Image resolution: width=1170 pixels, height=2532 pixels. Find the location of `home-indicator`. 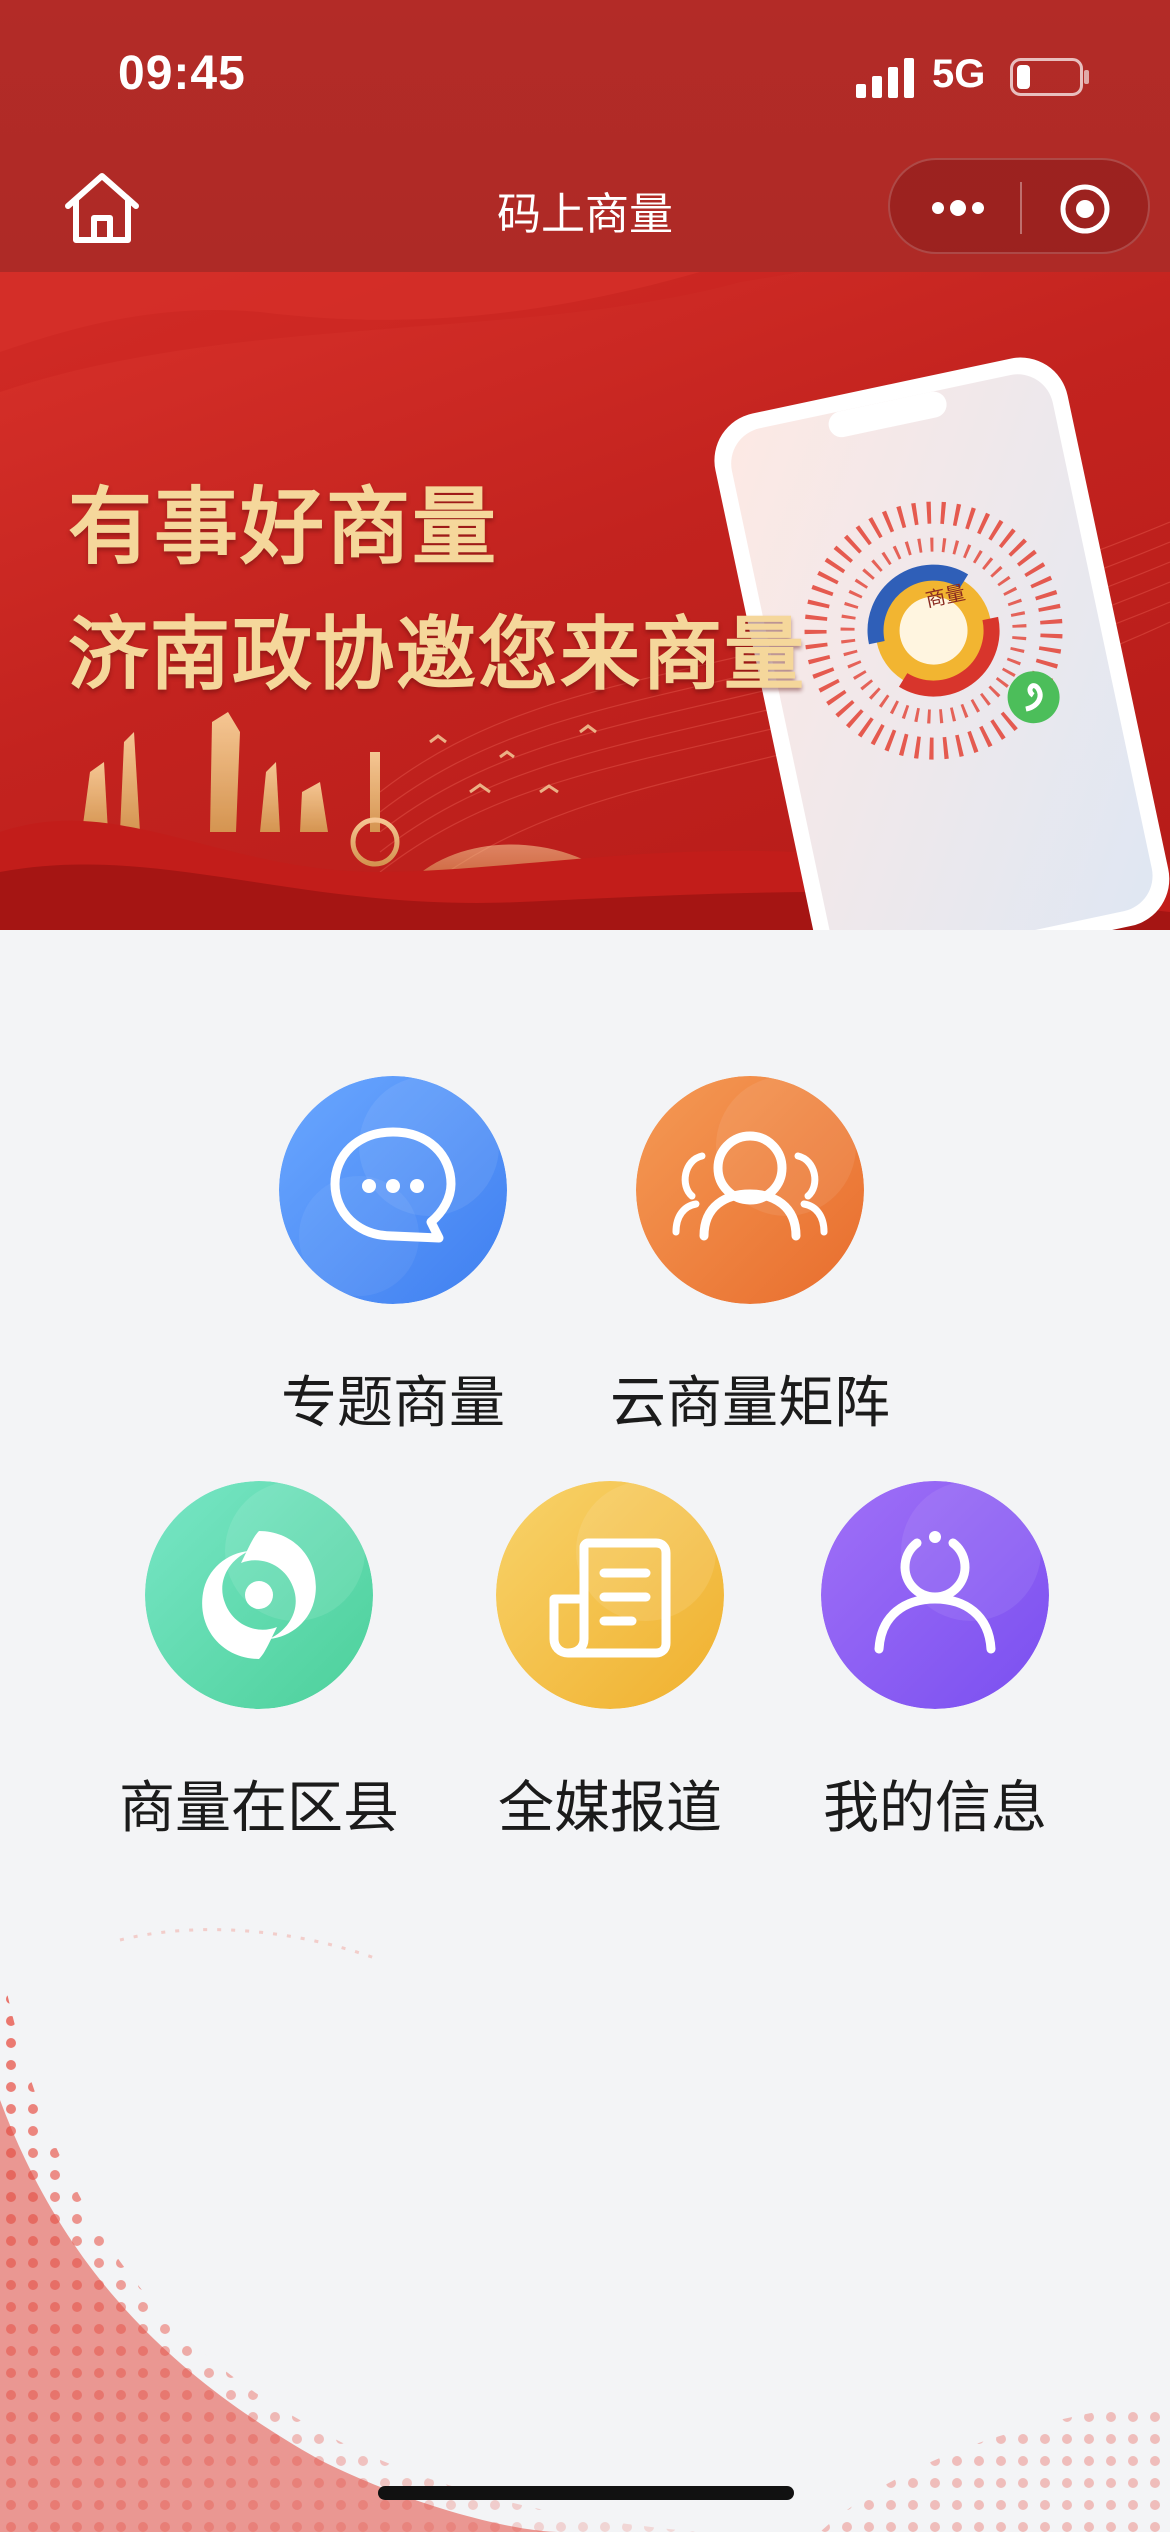

home-indicator is located at coordinates (586, 2493).